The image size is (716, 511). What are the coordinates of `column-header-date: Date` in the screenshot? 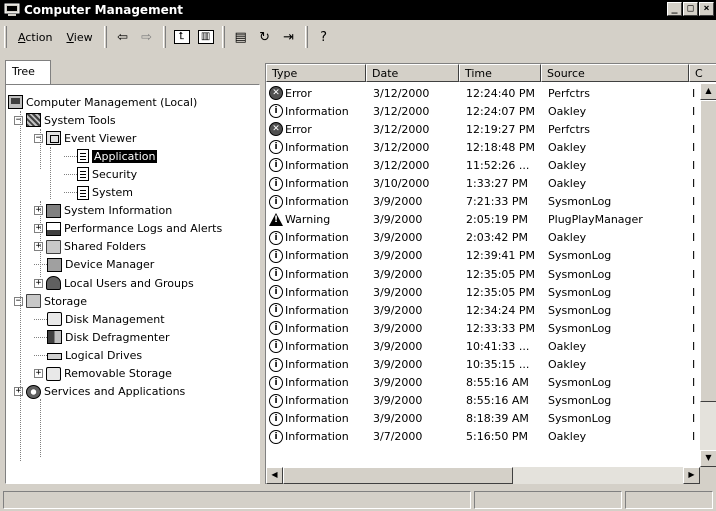 It's located at (412, 73).